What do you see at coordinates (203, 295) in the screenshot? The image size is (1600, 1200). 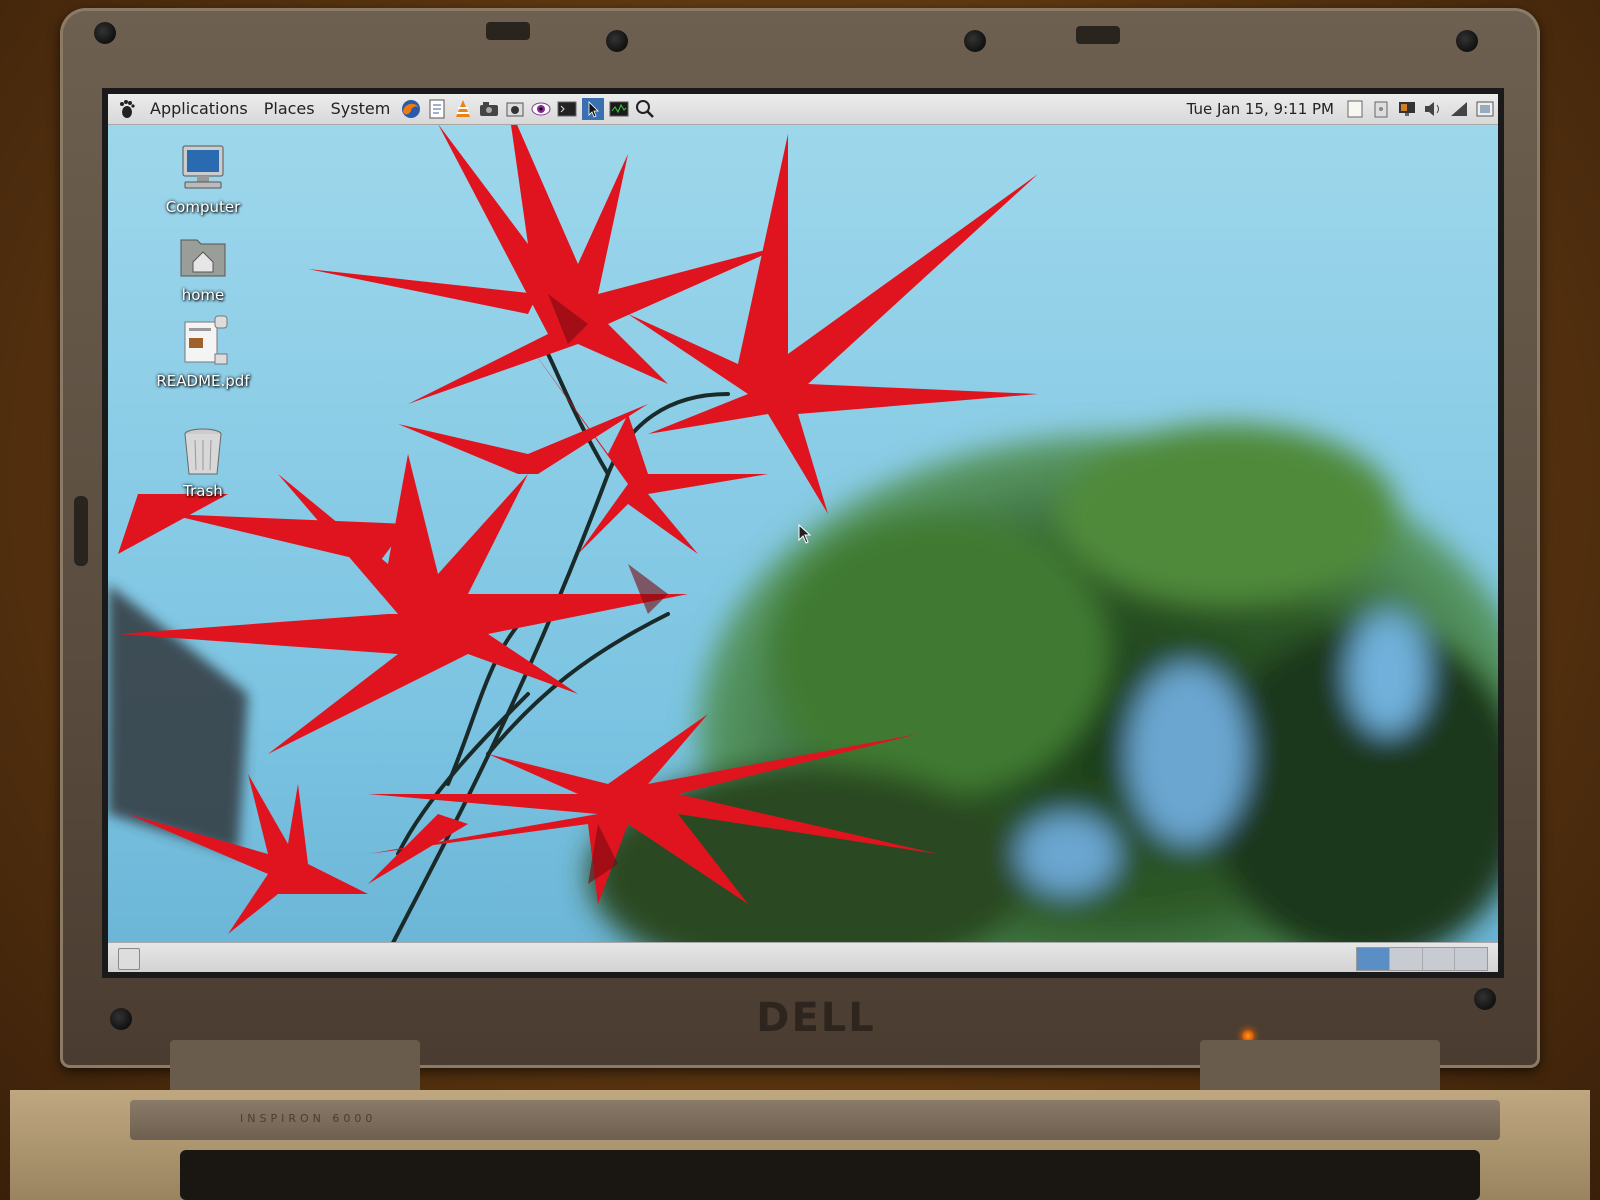 I see `desktop-icon-label: home` at bounding box center [203, 295].